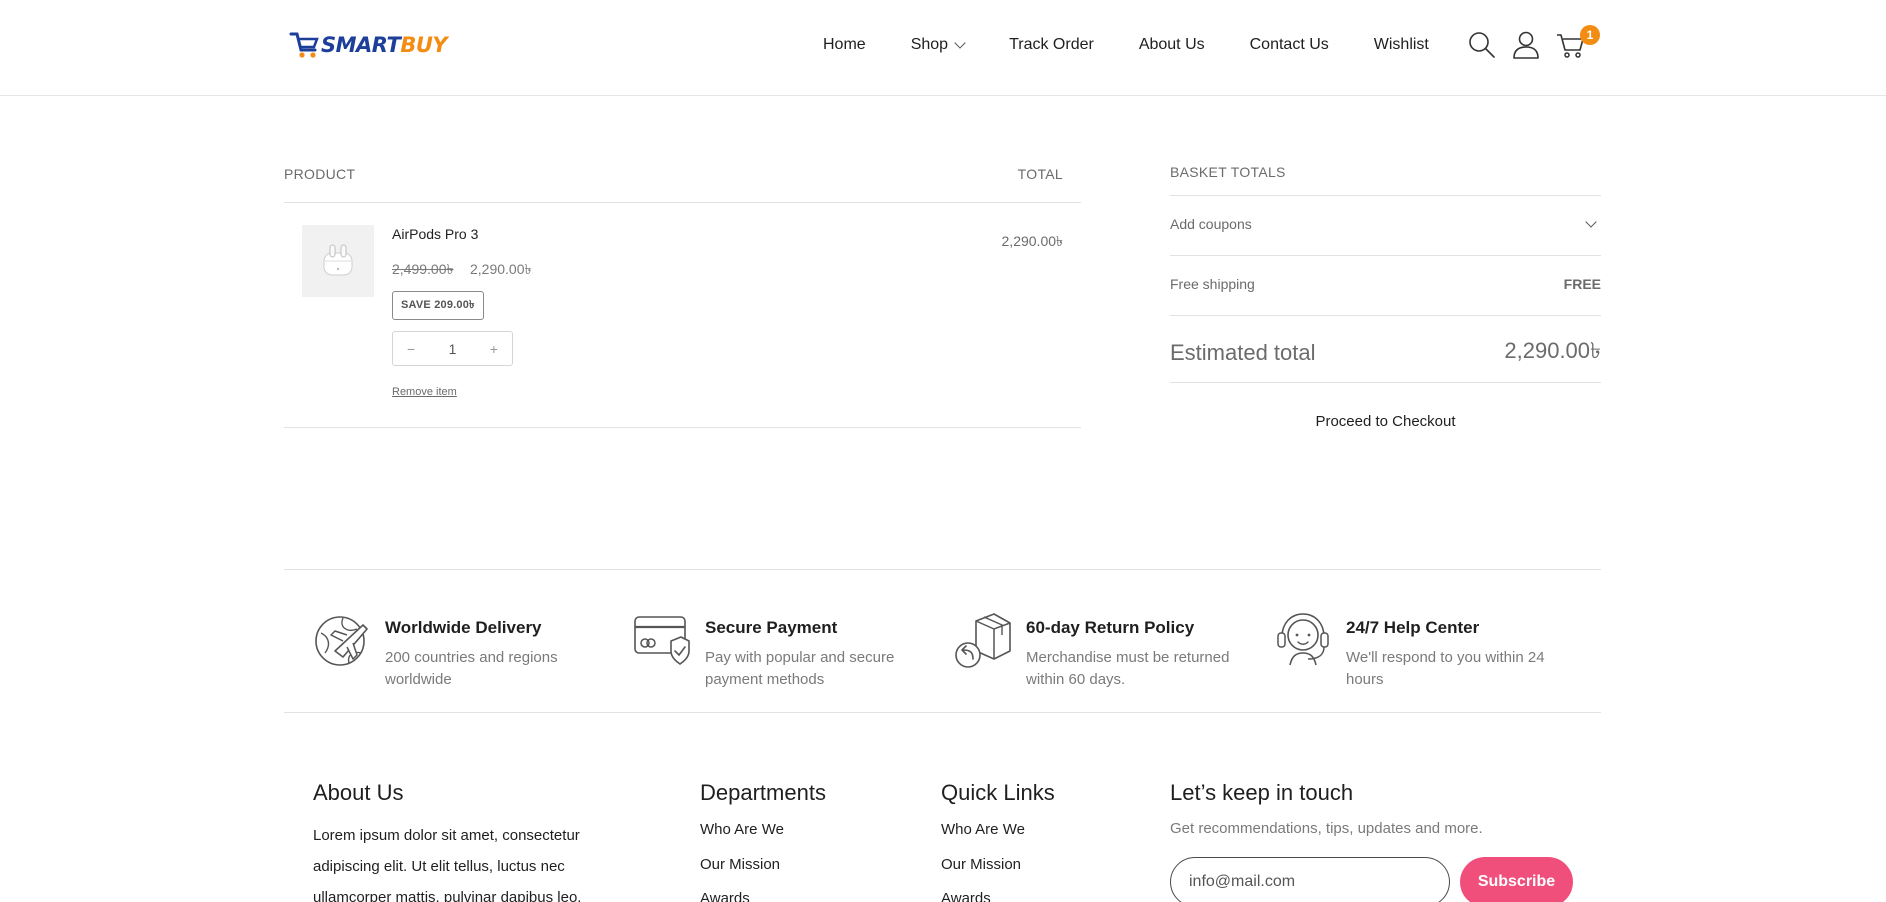  I want to click on footer-quick-awards: Awards, so click(966, 896).